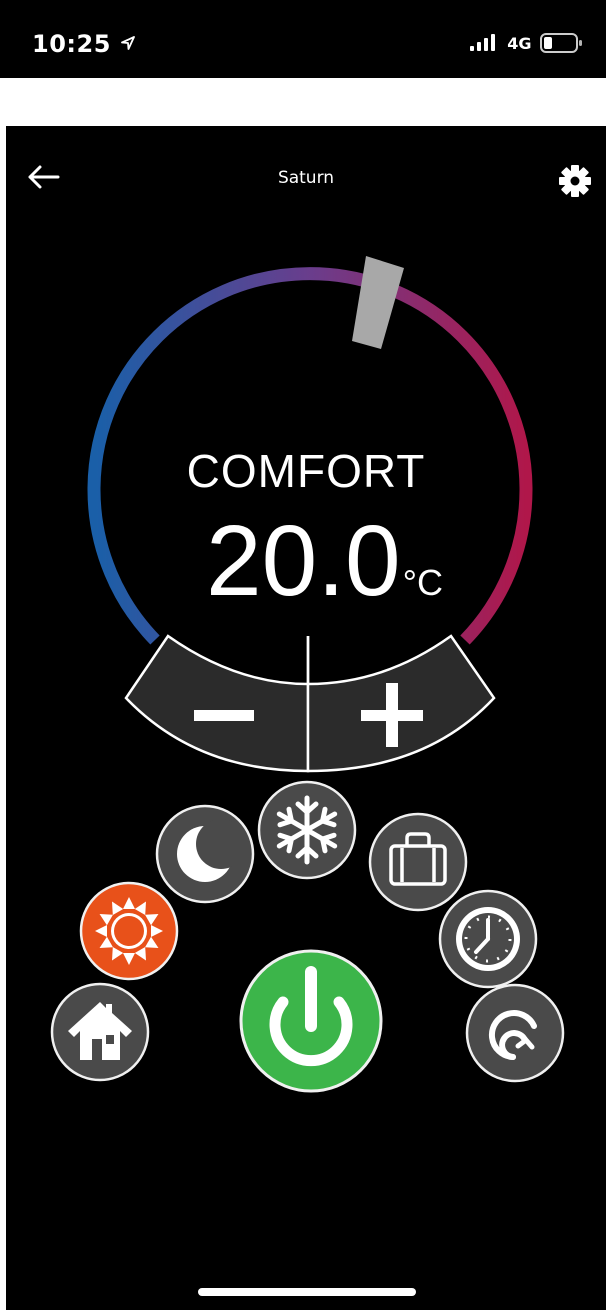 This screenshot has height=1310, width=606. I want to click on mode-eco-button, so click(205, 854).